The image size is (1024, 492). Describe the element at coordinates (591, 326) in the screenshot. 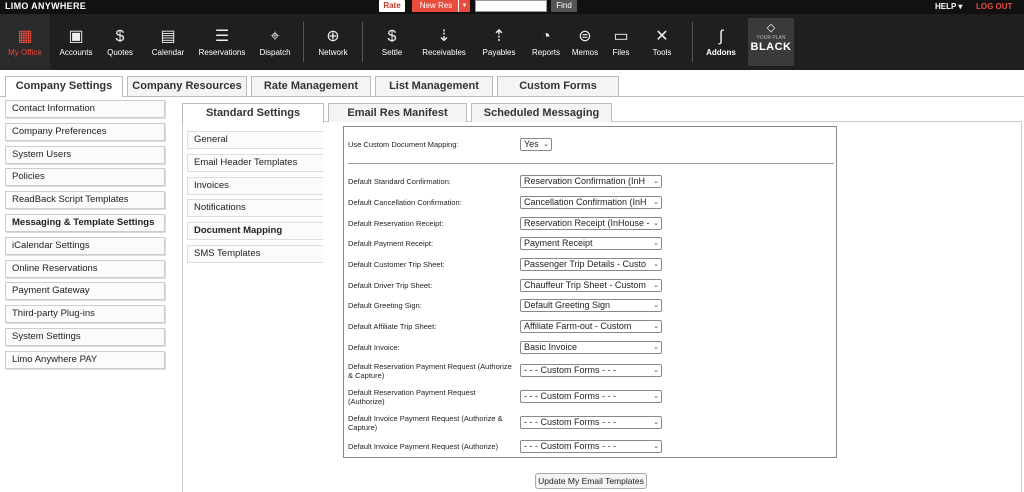

I see `affiliate-trip-sheet-select: Affiliate Farm-out - Custom ⌄` at that location.